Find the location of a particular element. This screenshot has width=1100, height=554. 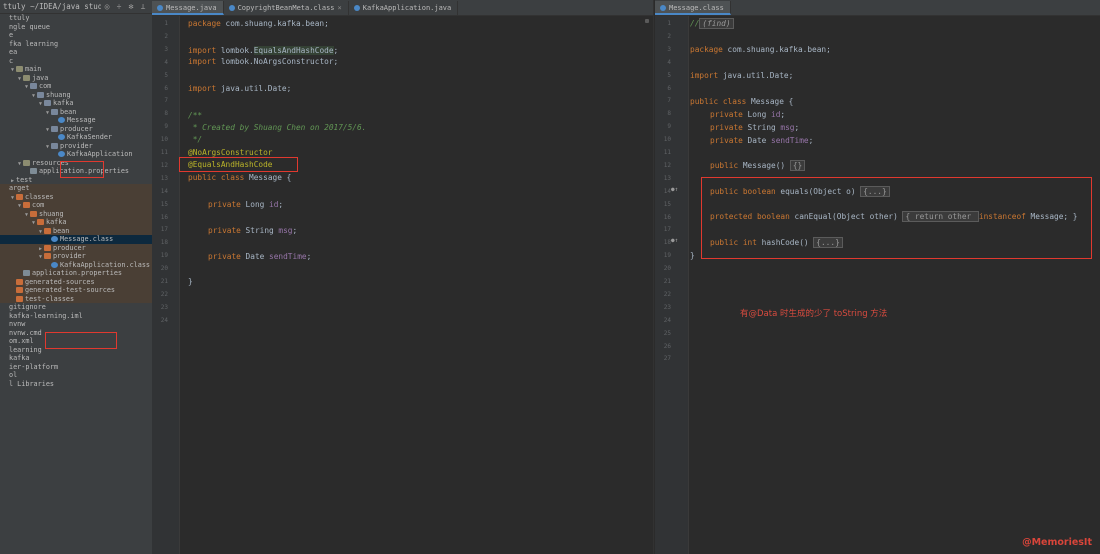

tree-item-label: application.properties is located at coordinates (77, 273).